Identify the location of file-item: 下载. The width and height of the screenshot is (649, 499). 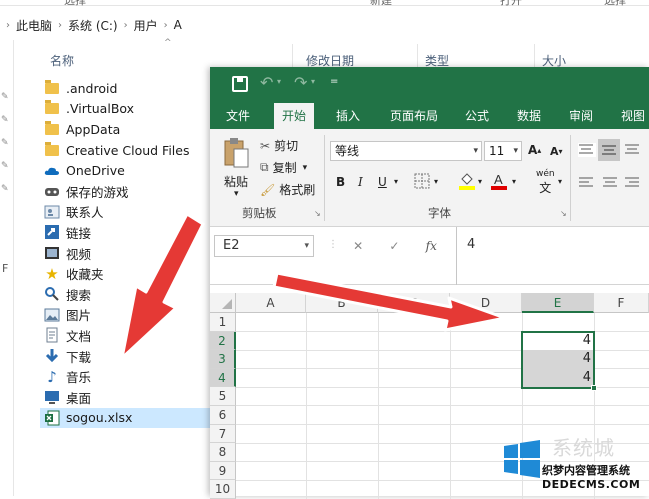
(129, 356).